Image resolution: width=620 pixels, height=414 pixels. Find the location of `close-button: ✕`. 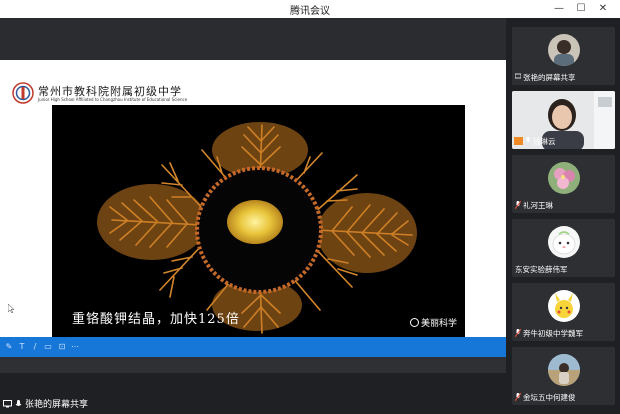

close-button: ✕ is located at coordinates (603, 8).